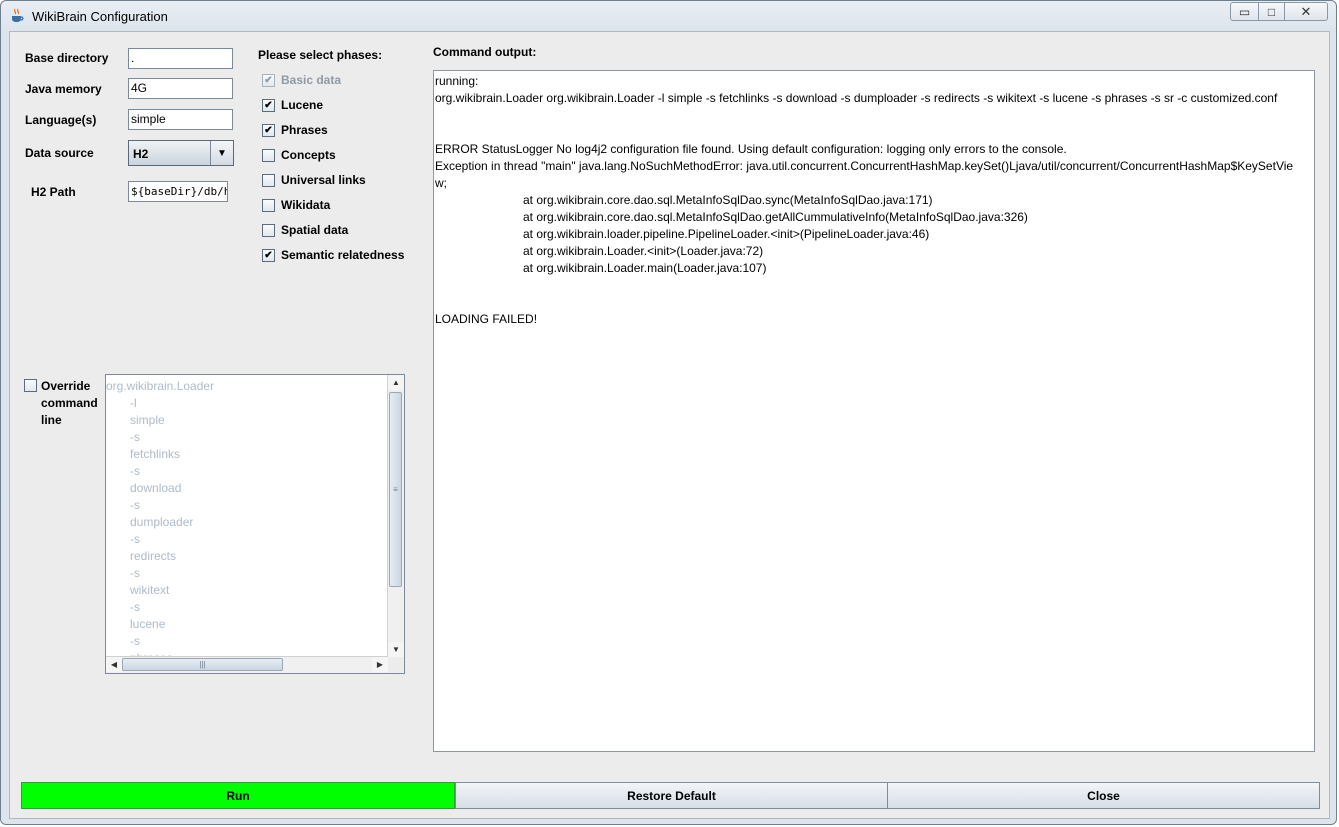 This screenshot has height=827, width=1339. What do you see at coordinates (668, 16) in the screenshot?
I see `title-bar: WikiBrain Configuration ▭ □ ✕` at bounding box center [668, 16].